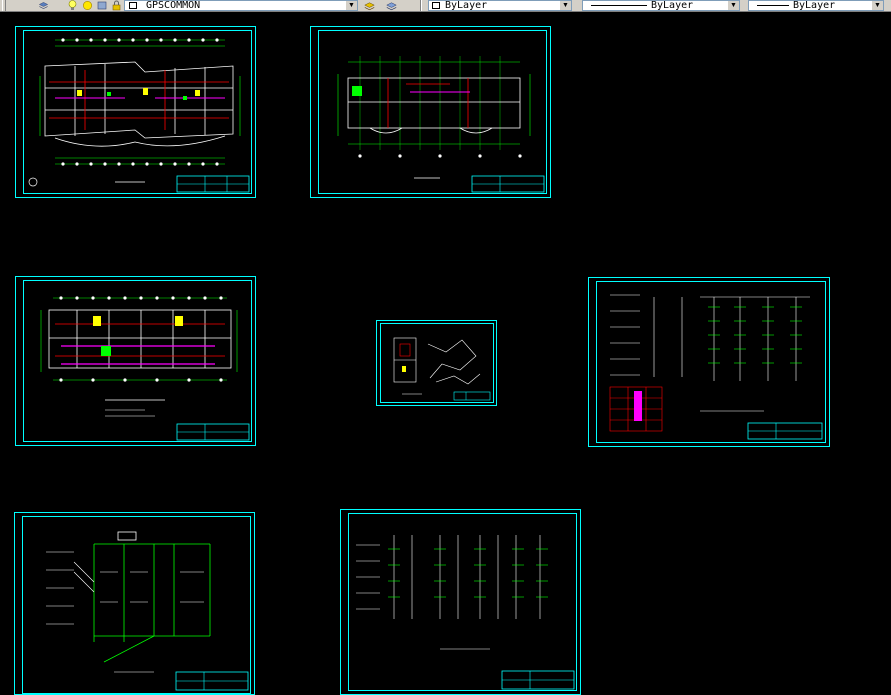  Describe the element at coordinates (116, 5) in the screenshot. I see `lock-icon` at that location.